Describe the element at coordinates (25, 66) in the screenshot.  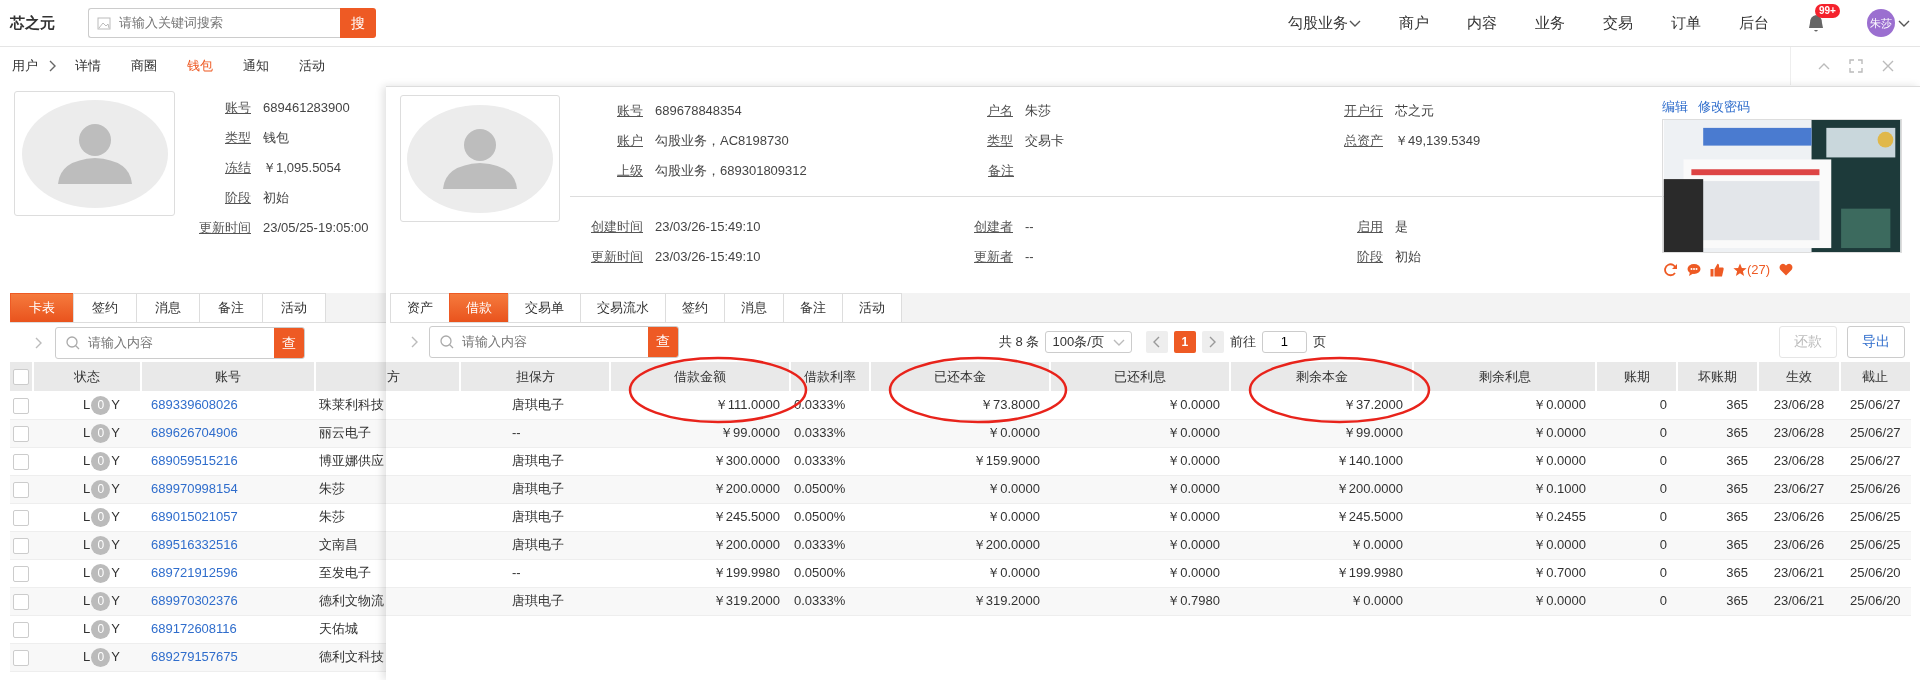
I see `breadcrumb-root: 用户` at that location.